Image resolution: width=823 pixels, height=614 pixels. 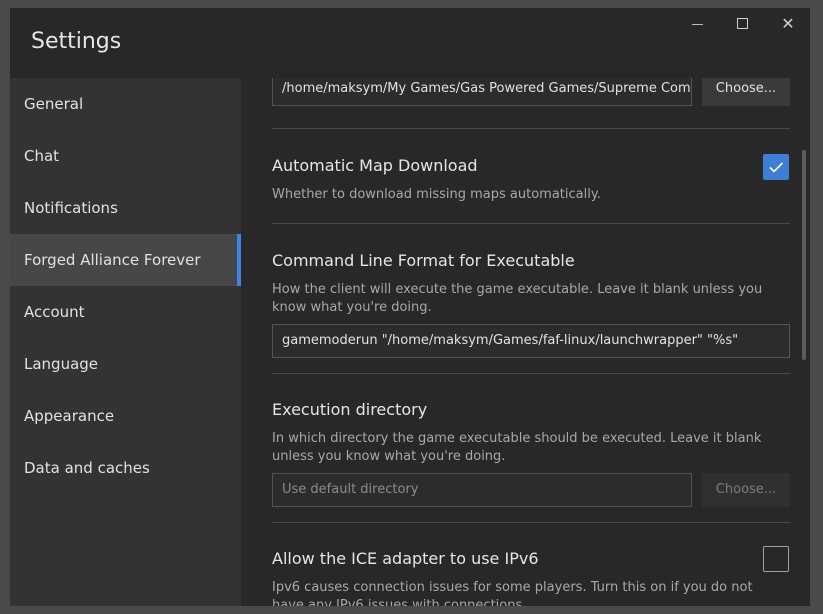 What do you see at coordinates (112, 260) in the screenshot?
I see `sidebar-item-label: Forged Alliance Forever` at bounding box center [112, 260].